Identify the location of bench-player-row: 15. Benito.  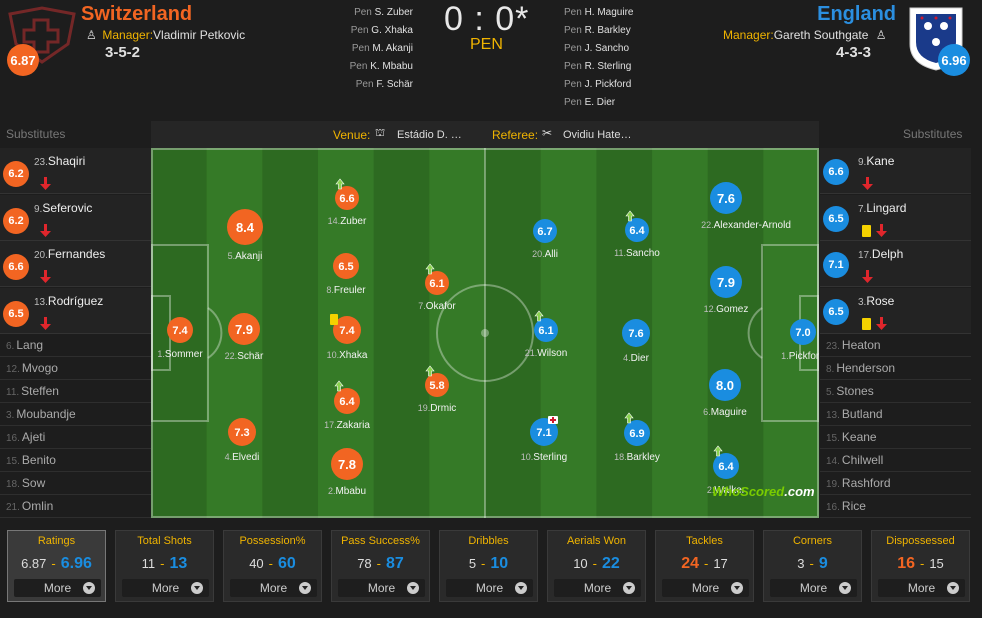
(75, 460).